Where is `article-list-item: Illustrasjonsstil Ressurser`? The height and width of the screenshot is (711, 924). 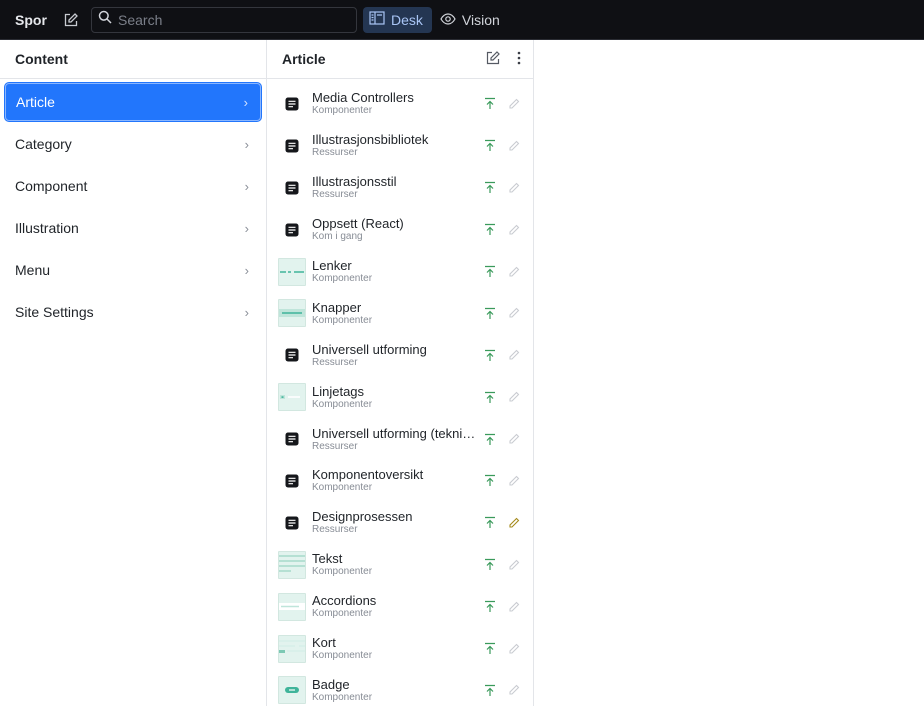
article-list-item: Illustrasjonsstil Ressurser is located at coordinates (400, 188).